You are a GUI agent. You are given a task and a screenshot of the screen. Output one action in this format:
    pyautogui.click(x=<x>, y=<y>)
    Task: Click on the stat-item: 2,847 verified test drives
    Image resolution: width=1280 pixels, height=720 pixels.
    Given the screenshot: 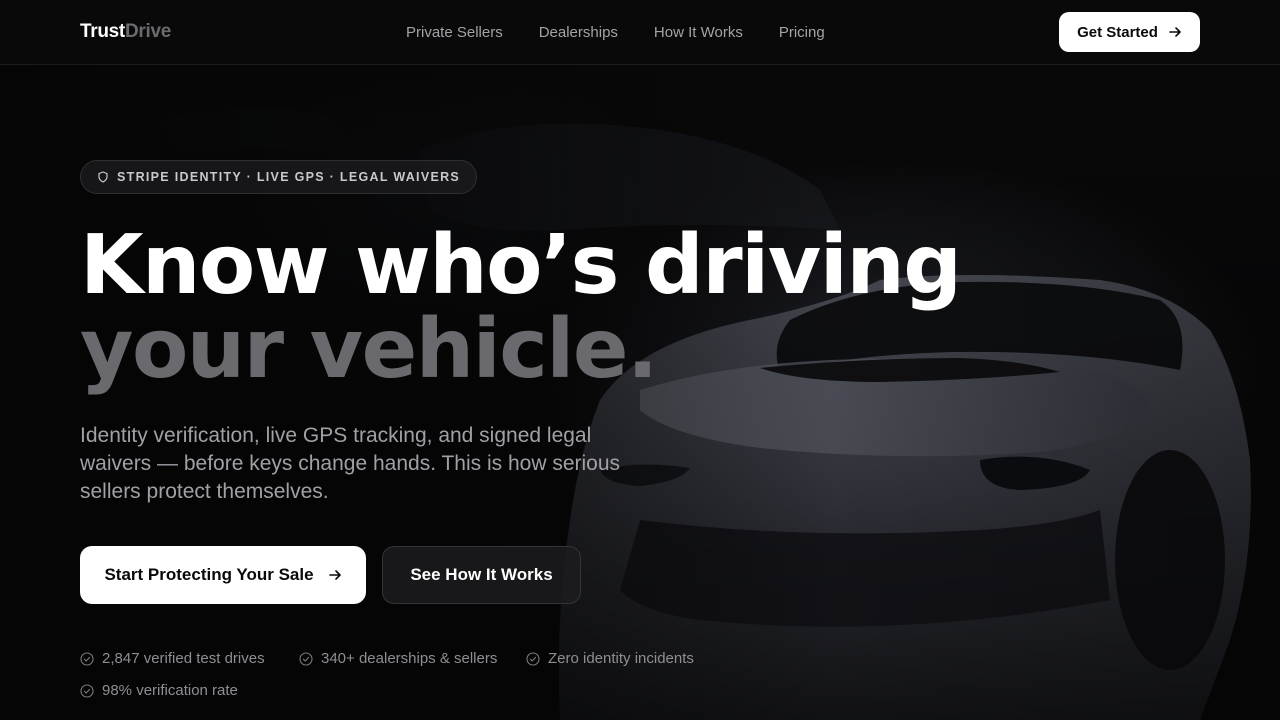 What is the action you would take?
    pyautogui.click(x=172, y=658)
    